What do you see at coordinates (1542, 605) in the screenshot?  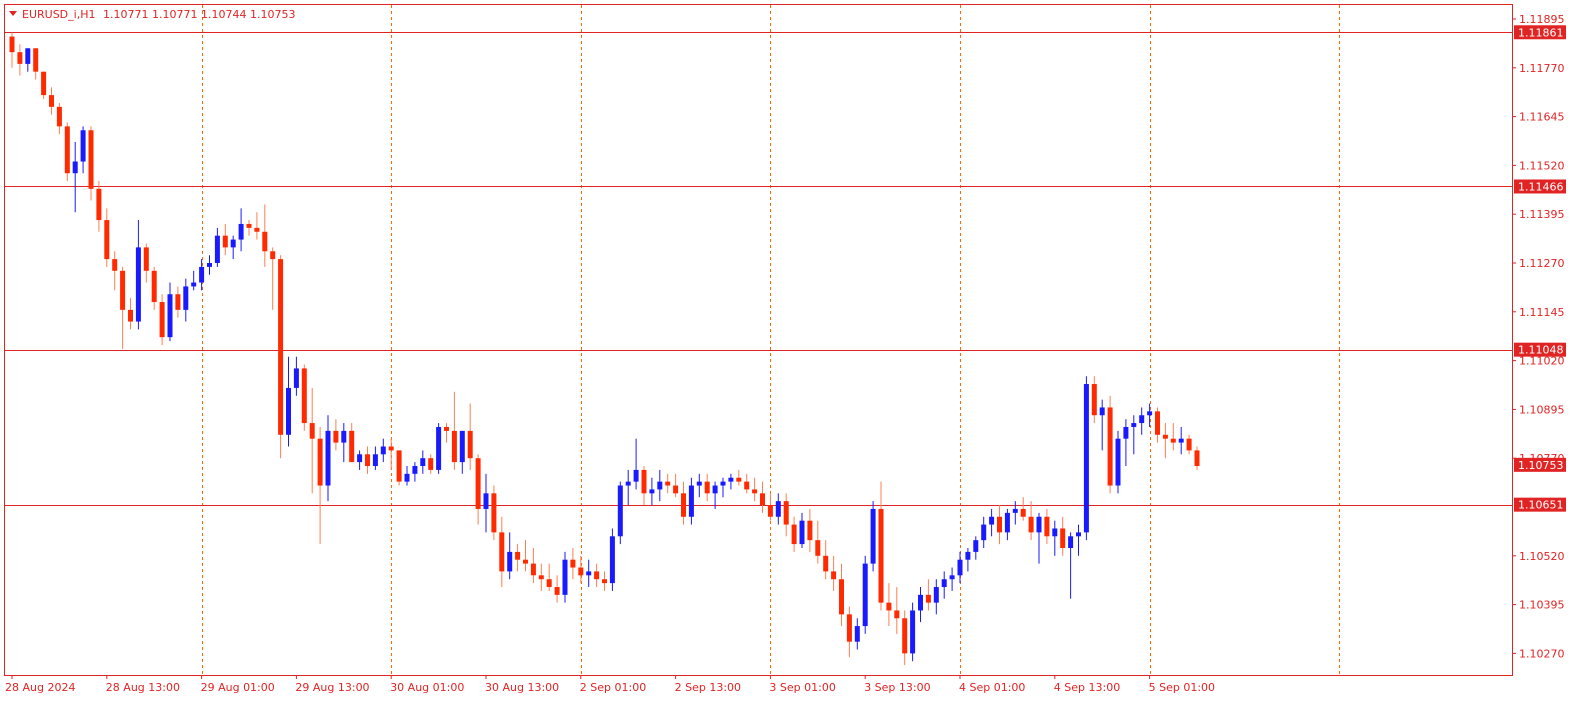 I see `y-tick-label: 1.10395` at bounding box center [1542, 605].